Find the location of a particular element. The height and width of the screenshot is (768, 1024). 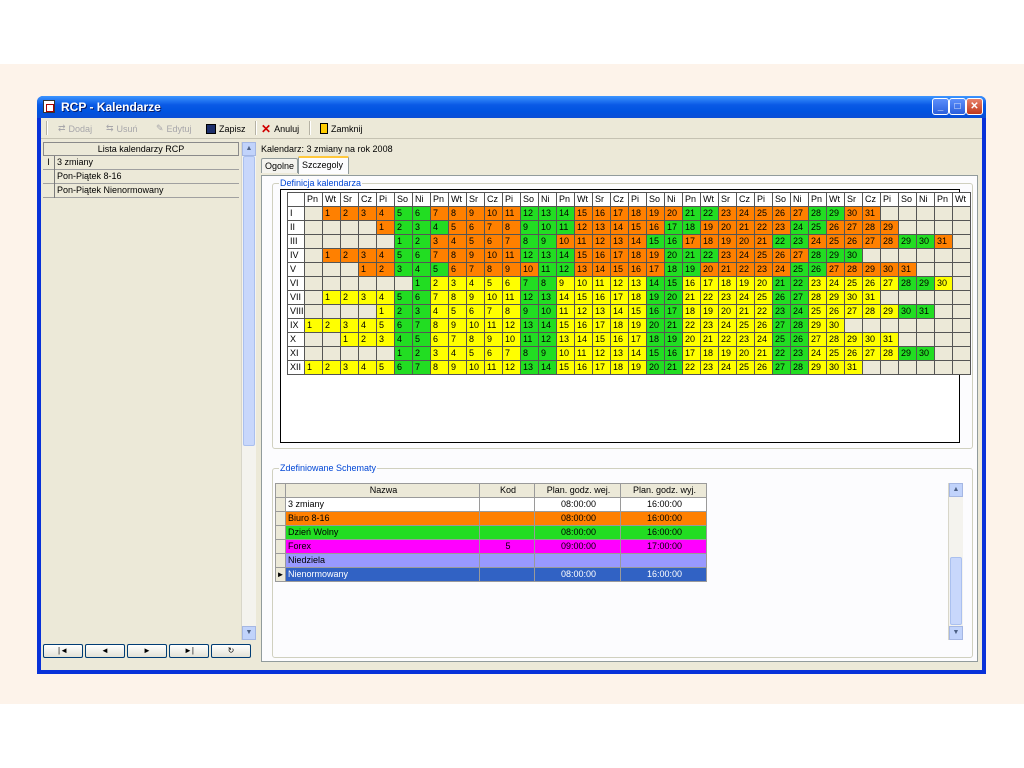

table-row: ► Nienormowany 08:00:00 16:00:00 is located at coordinates (491, 574).